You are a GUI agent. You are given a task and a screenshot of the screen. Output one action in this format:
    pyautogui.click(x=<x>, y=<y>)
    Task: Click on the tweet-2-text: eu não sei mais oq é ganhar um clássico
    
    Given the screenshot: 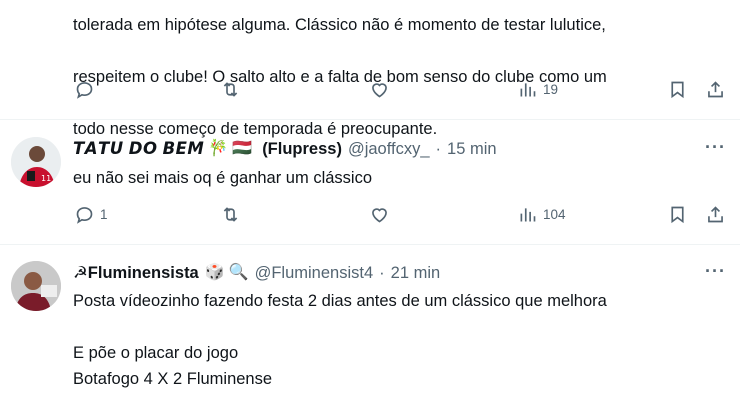 What is the action you would take?
    pyautogui.click(x=222, y=178)
    